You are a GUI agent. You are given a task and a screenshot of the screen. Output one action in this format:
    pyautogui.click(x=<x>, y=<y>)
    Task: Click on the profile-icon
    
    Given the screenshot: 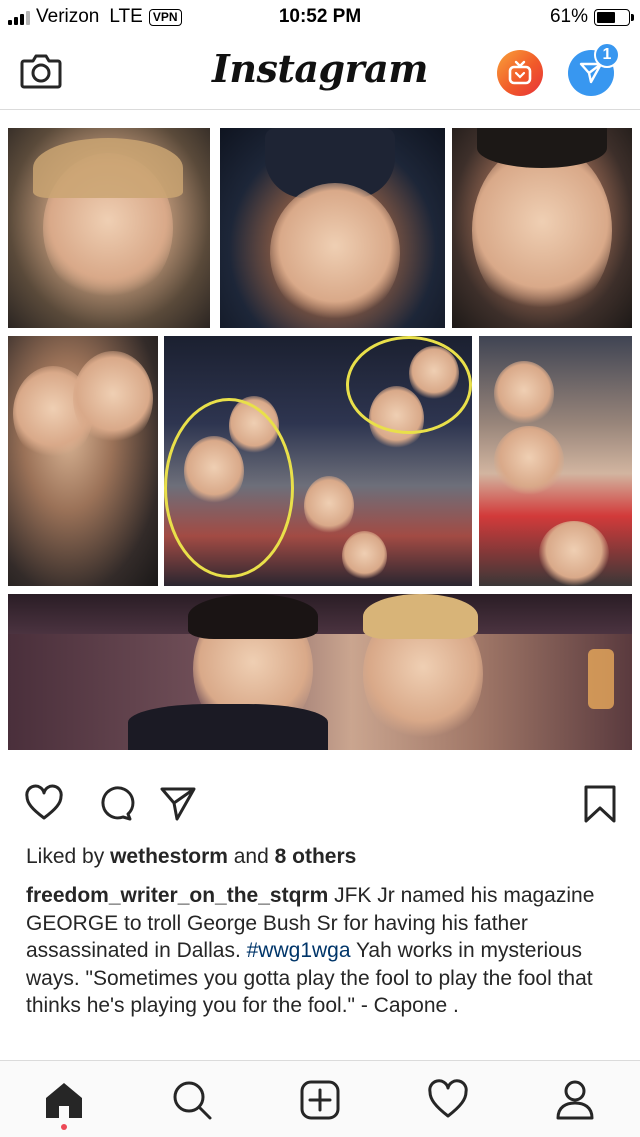 What is the action you would take?
    pyautogui.click(x=575, y=1100)
    